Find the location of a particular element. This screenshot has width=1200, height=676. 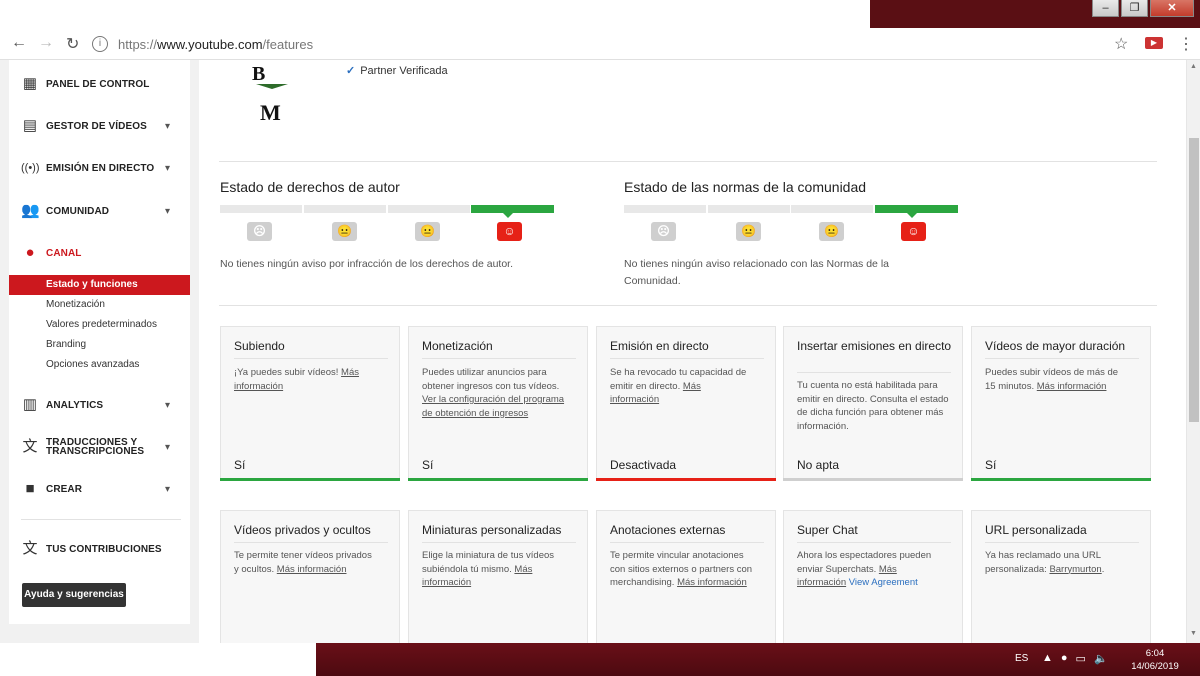

bookmark-star-icon: ☆ is located at coordinates (1121, 44).